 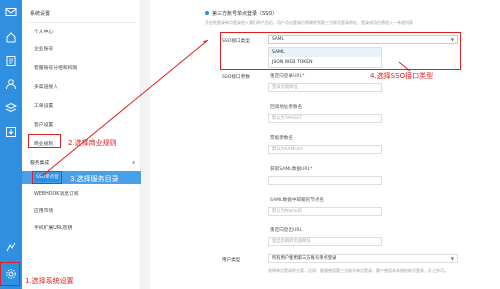 I want to click on arrow-line, so click(x=404, y=66).